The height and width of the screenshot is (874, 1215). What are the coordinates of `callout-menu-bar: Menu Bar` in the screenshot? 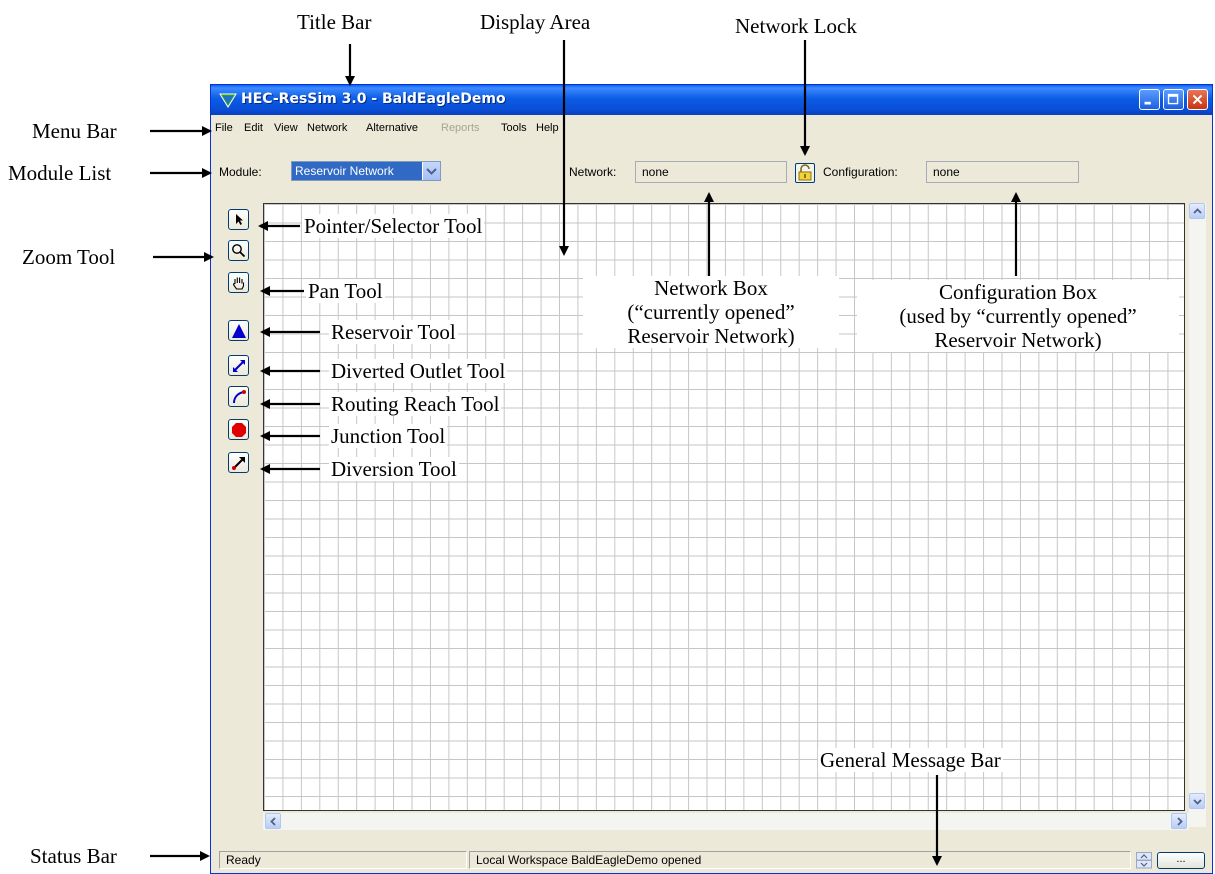 It's located at (74, 131).